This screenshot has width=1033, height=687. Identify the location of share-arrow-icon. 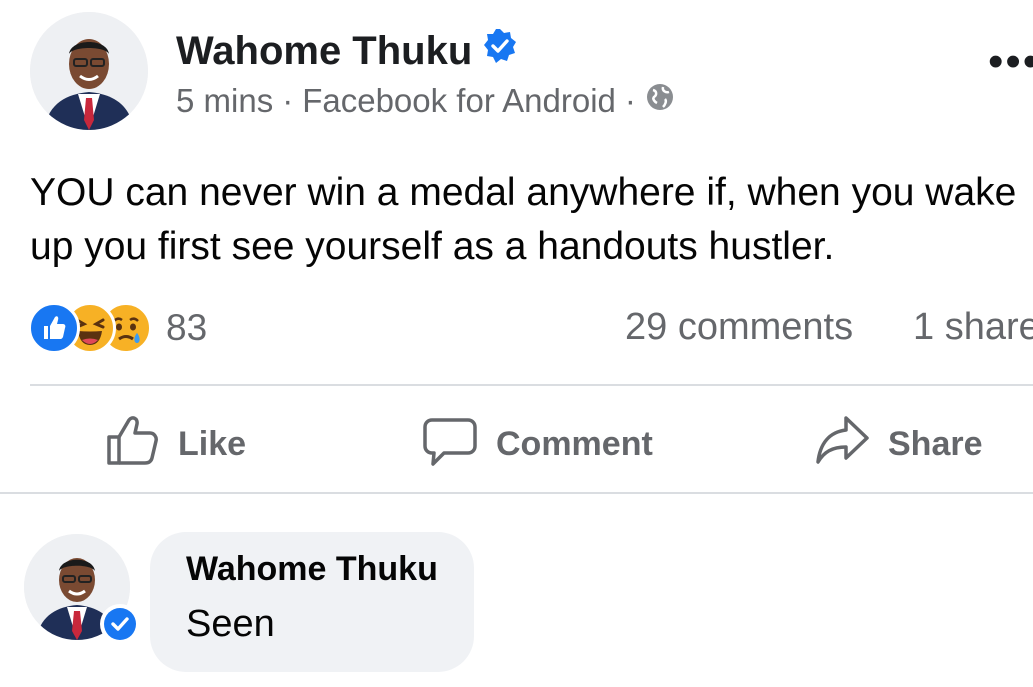
(842, 444).